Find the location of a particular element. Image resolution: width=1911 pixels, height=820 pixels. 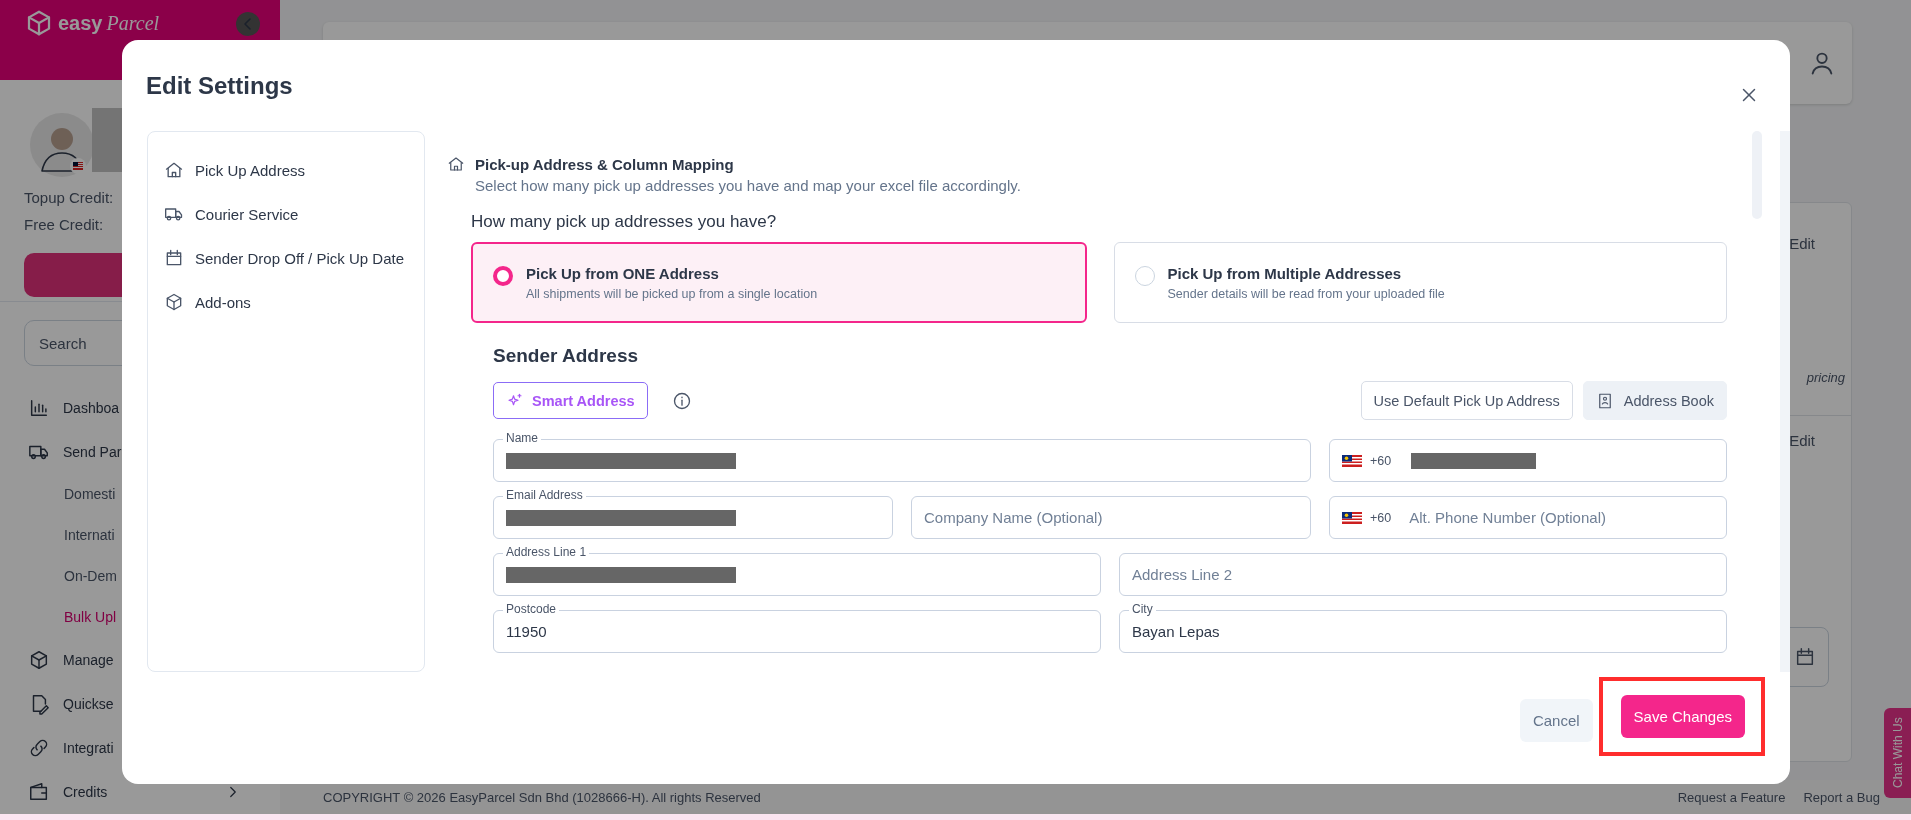

menu-item: Dashboa is located at coordinates (140, 408).